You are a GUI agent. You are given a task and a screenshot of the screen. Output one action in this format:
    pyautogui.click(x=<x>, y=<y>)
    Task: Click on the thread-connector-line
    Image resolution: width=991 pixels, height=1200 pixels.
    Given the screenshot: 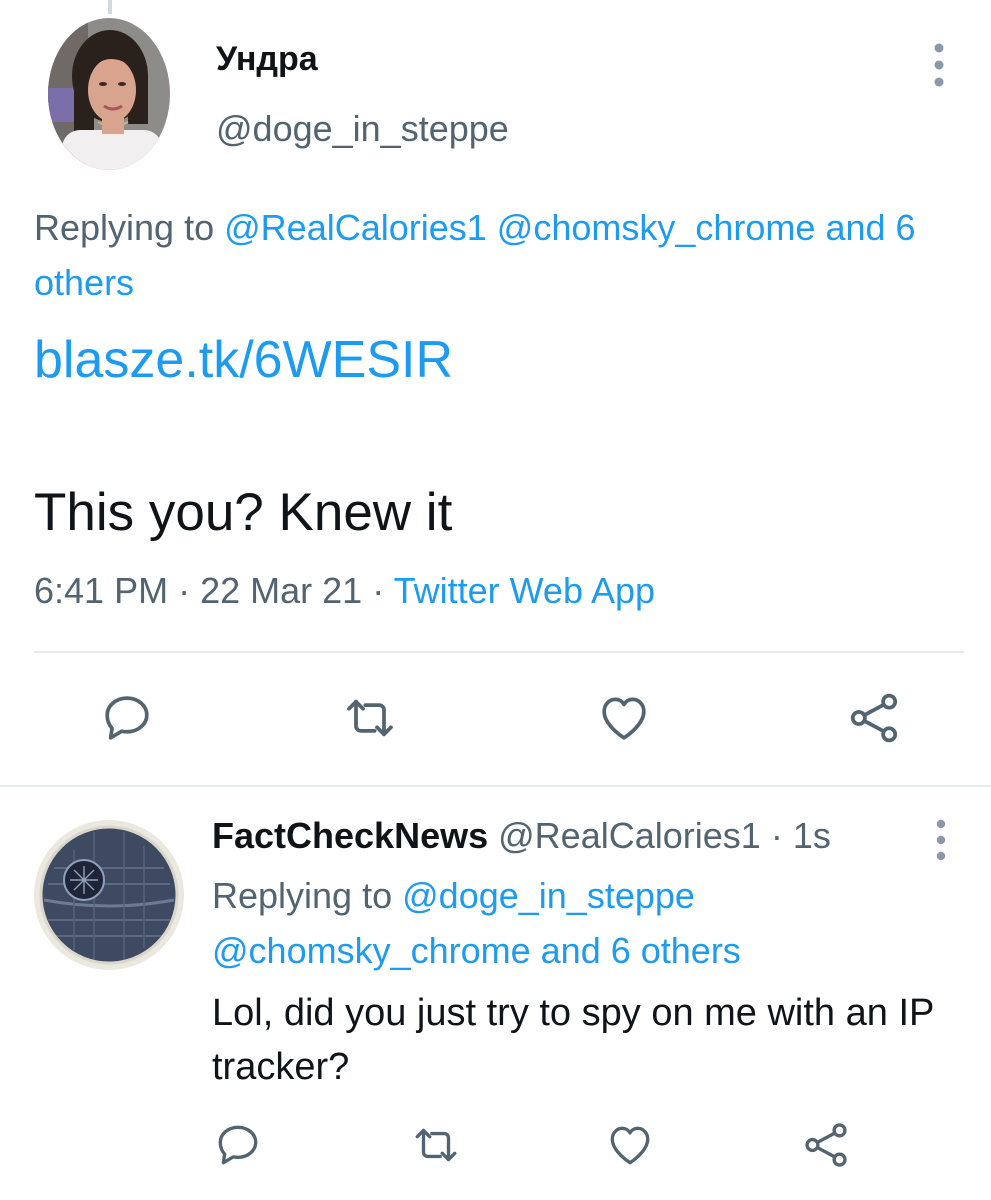 What is the action you would take?
    pyautogui.click(x=110, y=7)
    